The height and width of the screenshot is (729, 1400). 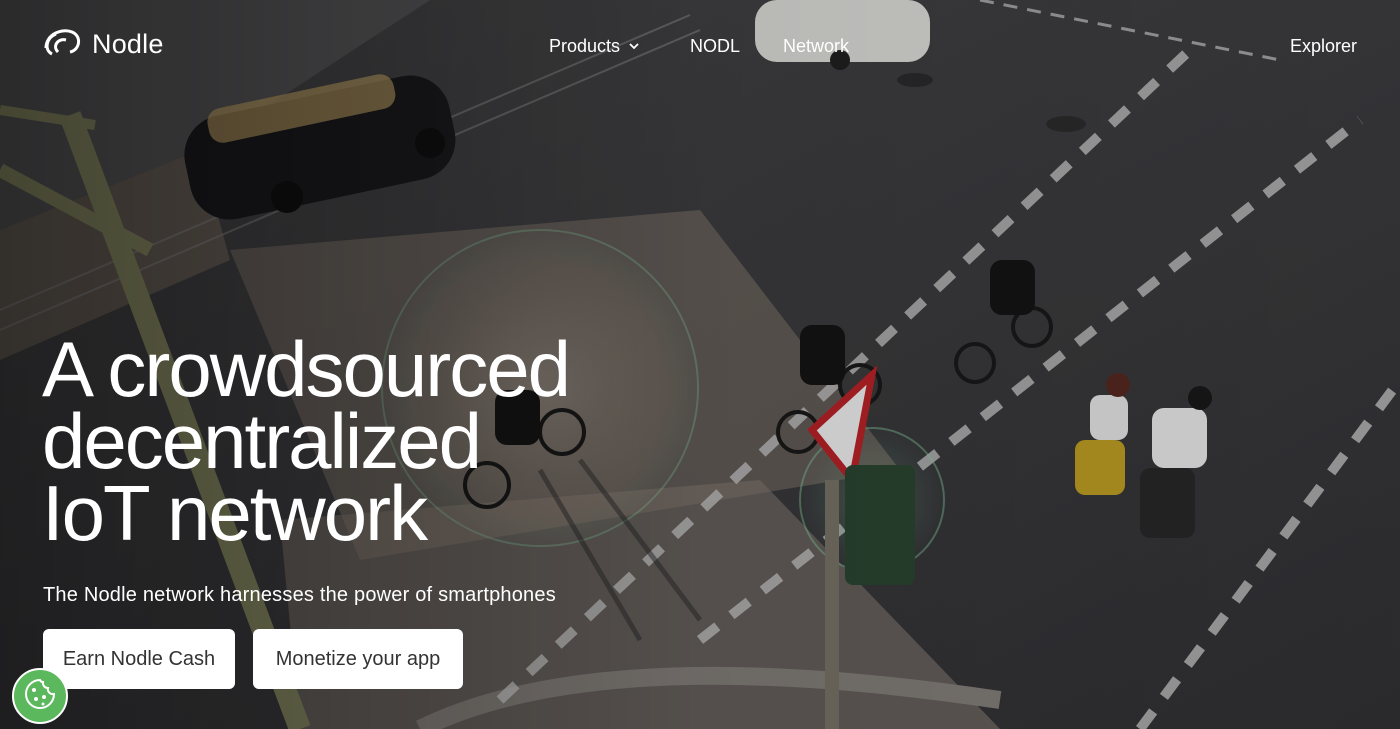 I want to click on nav-nodl: NODL, so click(x=715, y=46).